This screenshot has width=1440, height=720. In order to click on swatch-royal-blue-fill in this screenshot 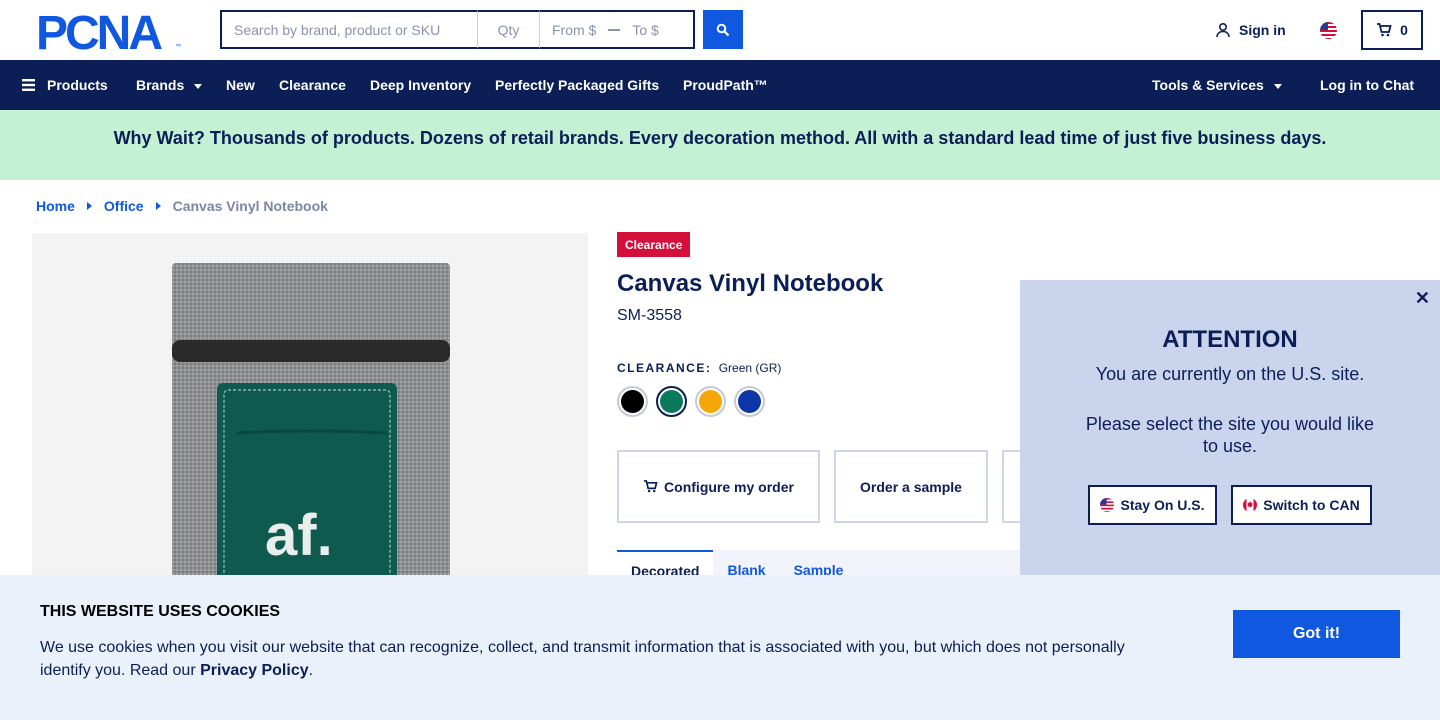, I will do `click(749, 401)`.